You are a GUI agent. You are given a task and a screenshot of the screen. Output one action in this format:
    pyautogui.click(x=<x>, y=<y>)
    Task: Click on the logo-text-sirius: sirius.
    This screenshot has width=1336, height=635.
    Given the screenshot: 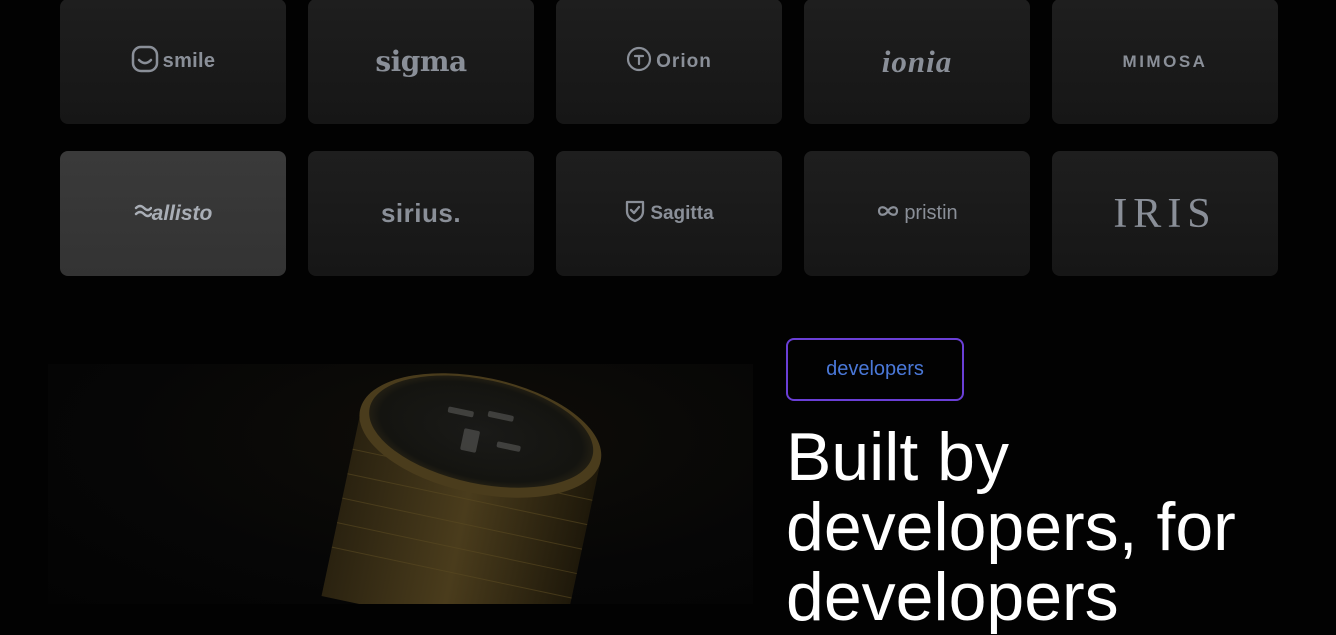 What is the action you would take?
    pyautogui.click(x=421, y=213)
    